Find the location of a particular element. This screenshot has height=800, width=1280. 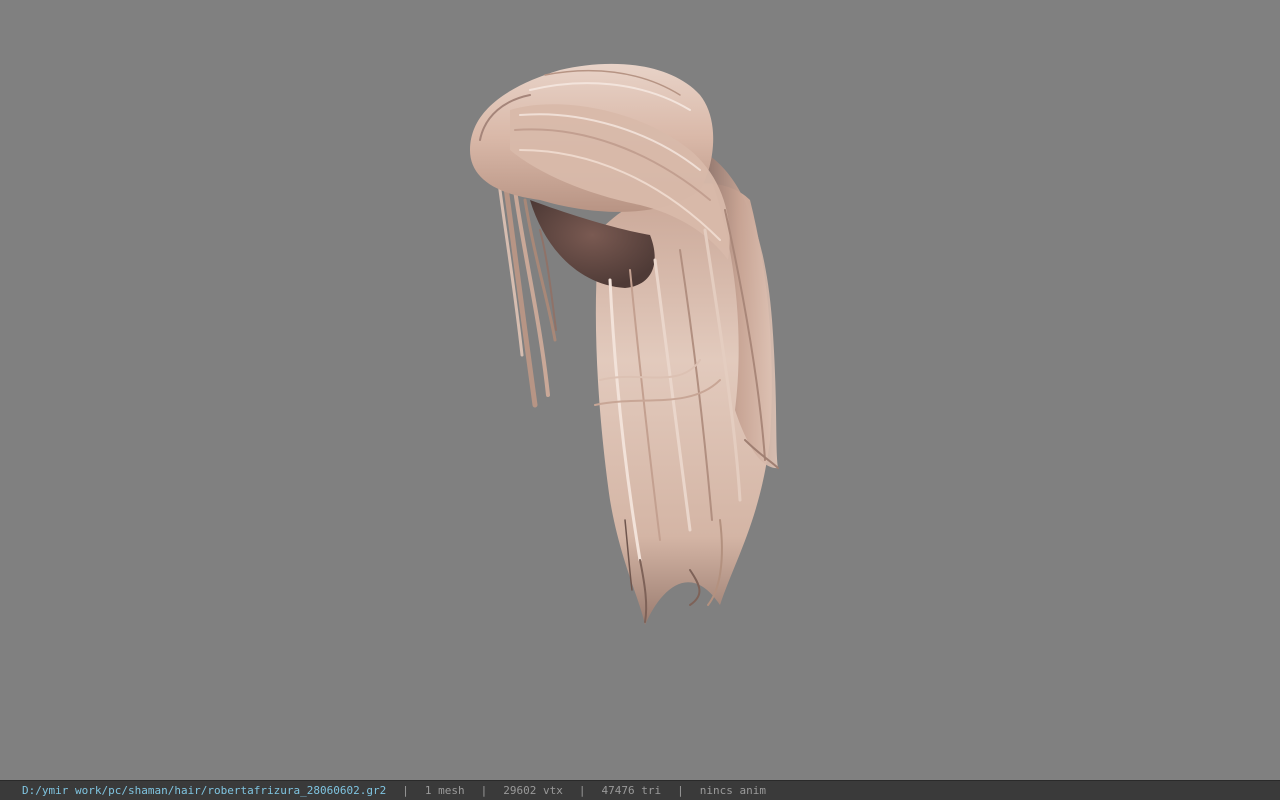

triangle-count-label: 47476 tri is located at coordinates (631, 790).